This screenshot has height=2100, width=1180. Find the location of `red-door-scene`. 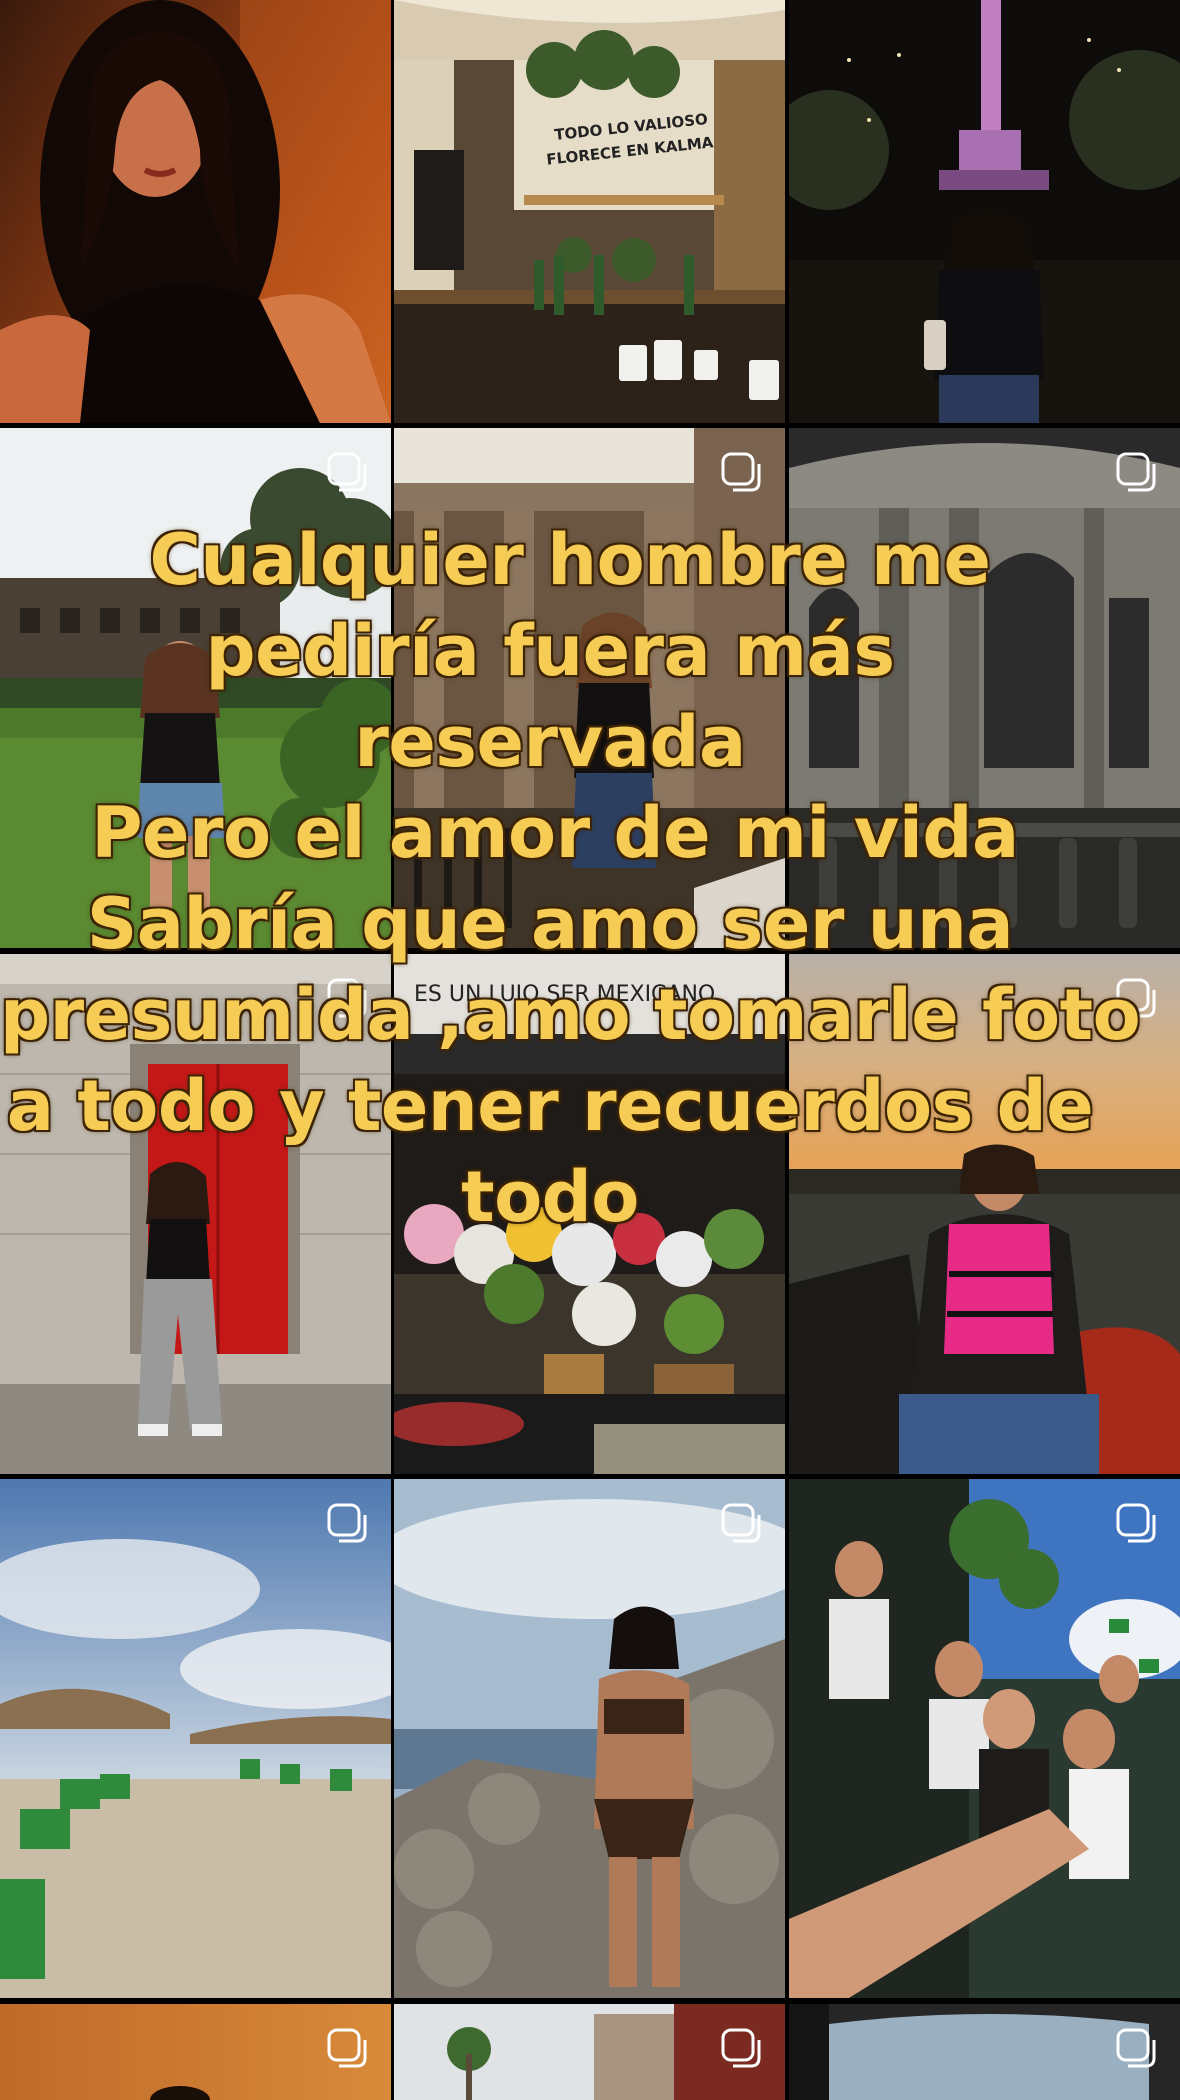

red-door-scene is located at coordinates (195, 1214).